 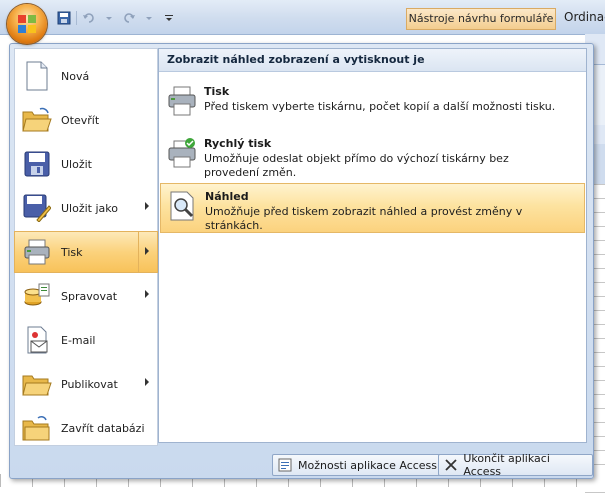 I want to click on close-database-icon, so click(x=37, y=428).